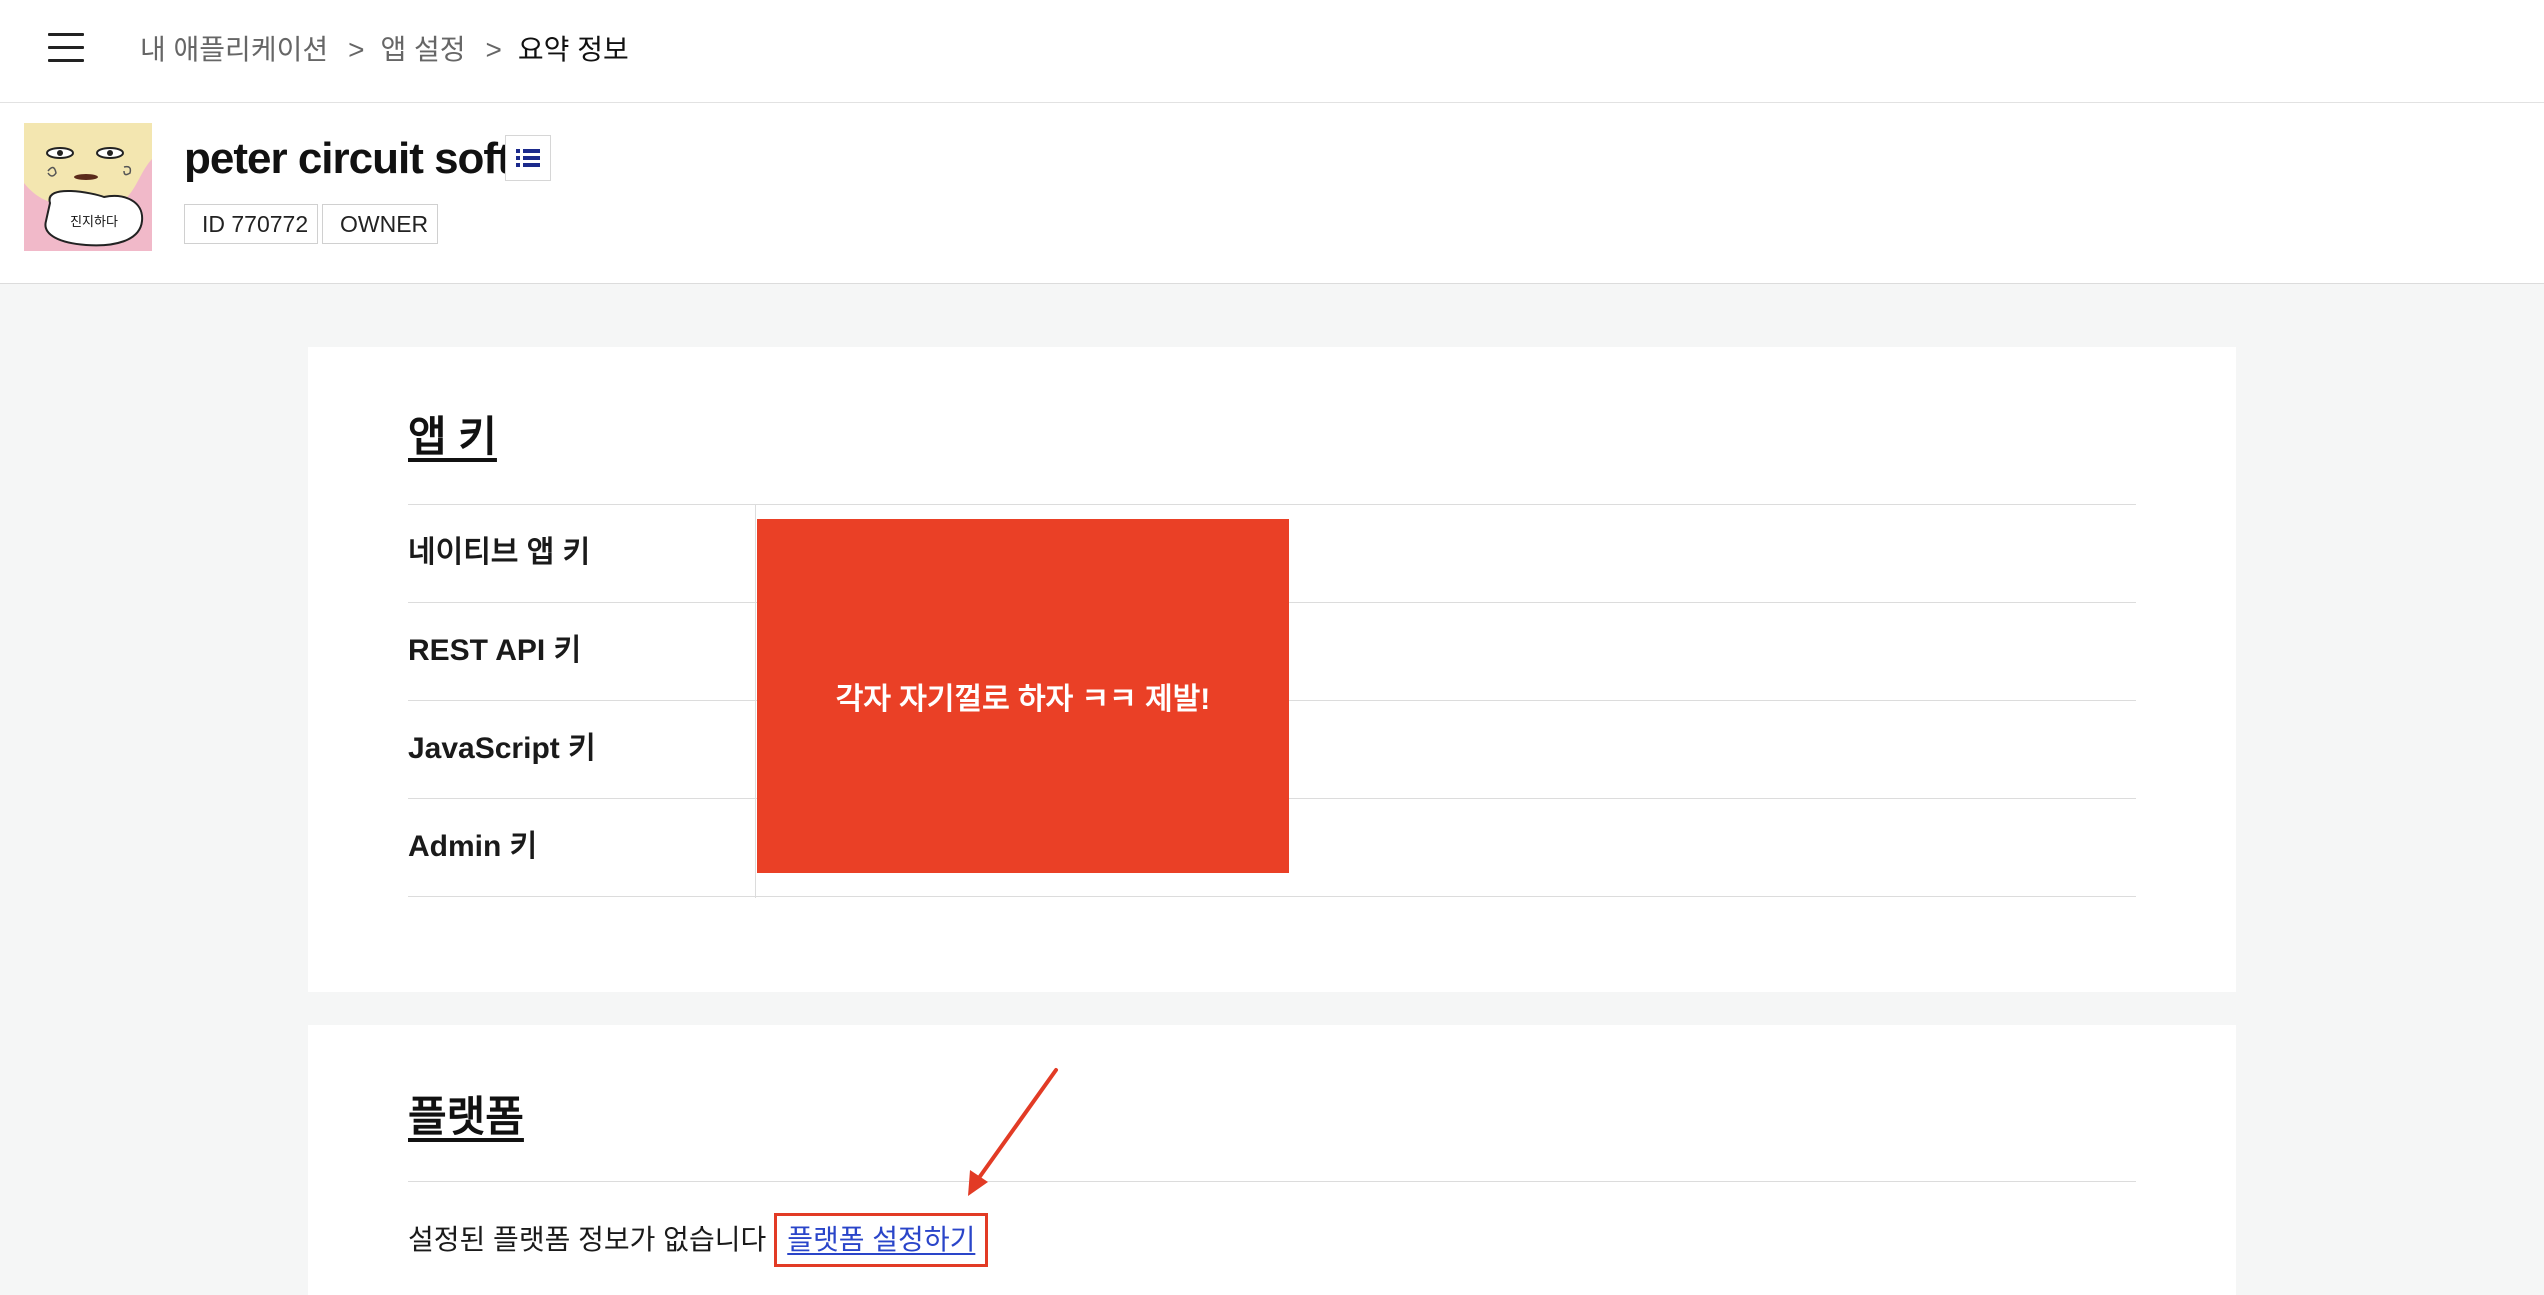  What do you see at coordinates (422, 50) in the screenshot?
I see `breadcrumb-app-settings: 앱 설정` at bounding box center [422, 50].